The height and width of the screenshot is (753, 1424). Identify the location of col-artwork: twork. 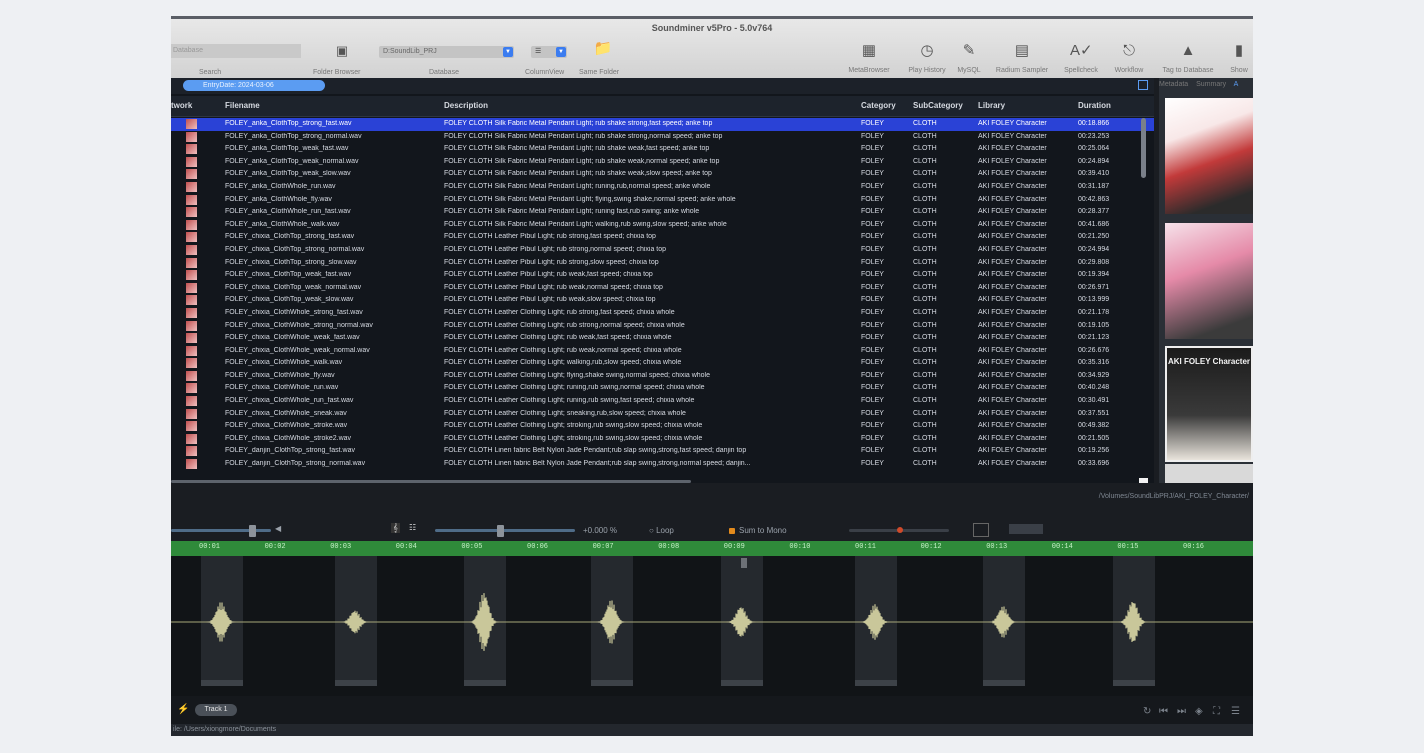
(181, 105).